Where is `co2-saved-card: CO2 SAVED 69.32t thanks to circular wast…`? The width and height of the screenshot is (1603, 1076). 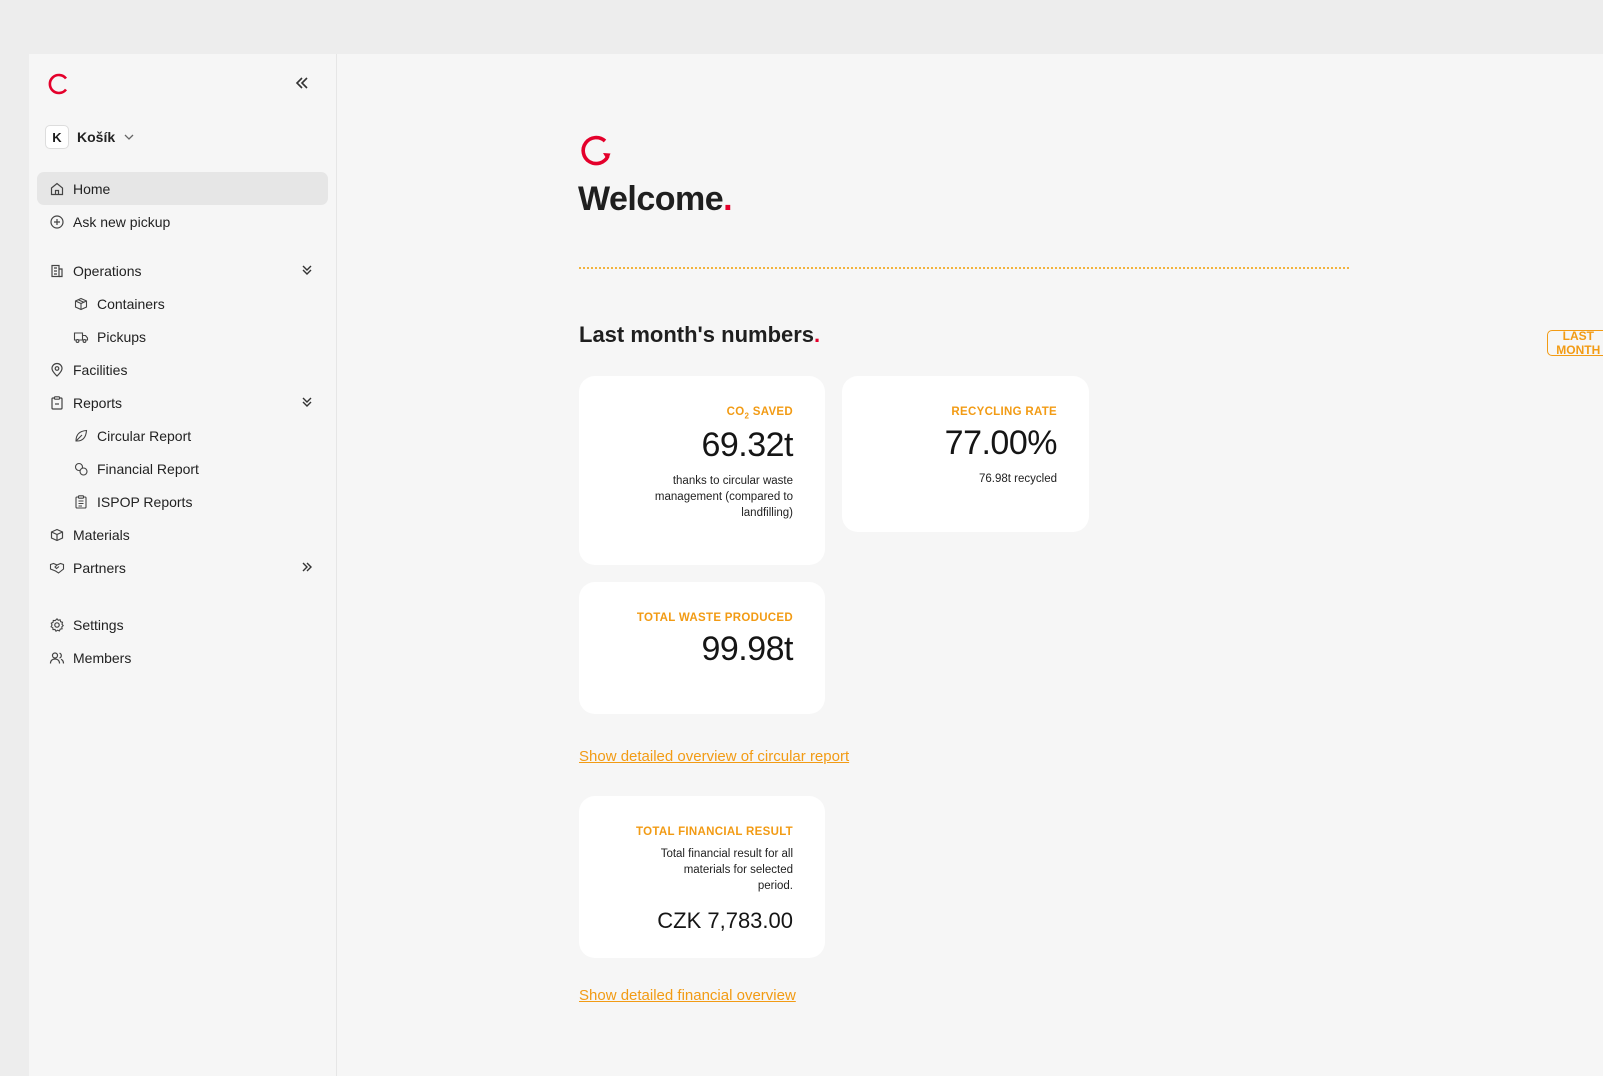
co2-saved-card: CO2 SAVED 69.32t thanks to circular wast… is located at coordinates (702, 470).